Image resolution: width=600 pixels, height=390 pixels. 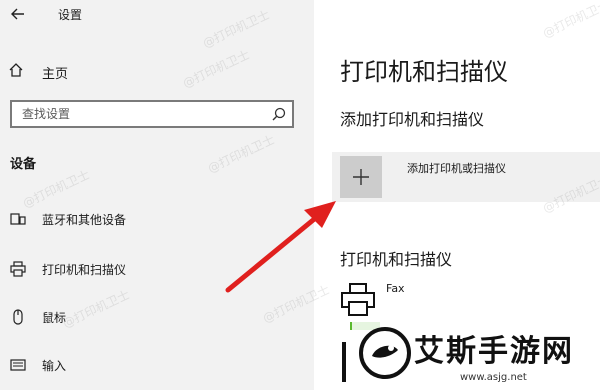 What do you see at coordinates (385, 353) in the screenshot?
I see `site-logo-icon` at bounding box center [385, 353].